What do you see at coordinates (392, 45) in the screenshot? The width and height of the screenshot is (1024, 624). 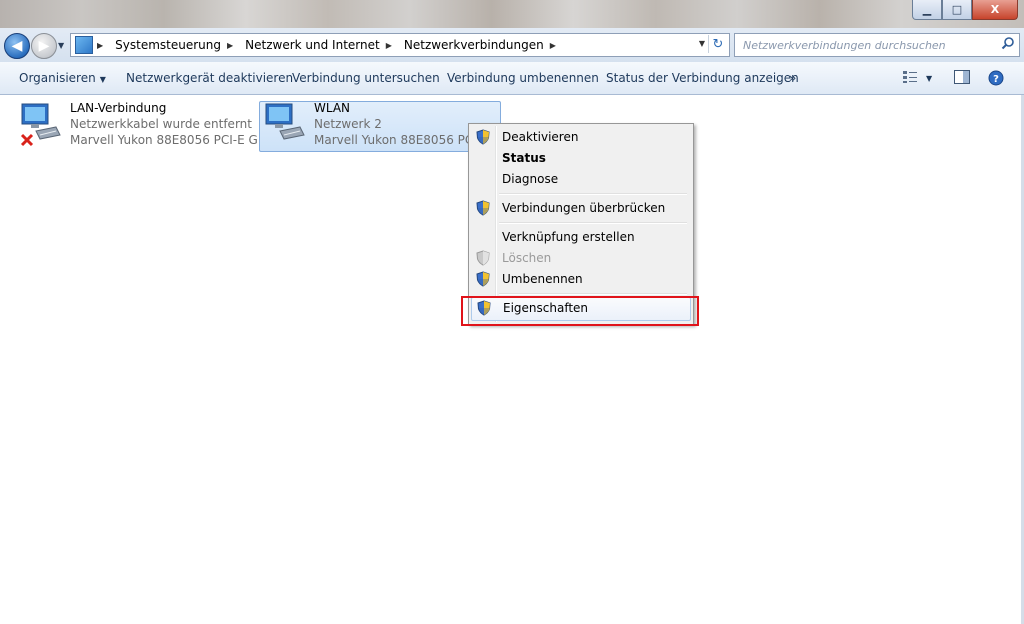 I see `breadcrumb-sep-2: ▶` at bounding box center [392, 45].